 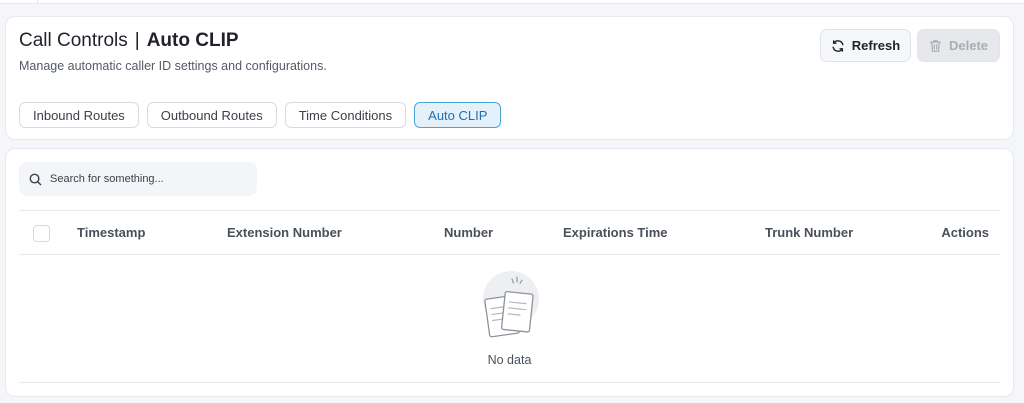 I want to click on search-box, so click(x=138, y=179).